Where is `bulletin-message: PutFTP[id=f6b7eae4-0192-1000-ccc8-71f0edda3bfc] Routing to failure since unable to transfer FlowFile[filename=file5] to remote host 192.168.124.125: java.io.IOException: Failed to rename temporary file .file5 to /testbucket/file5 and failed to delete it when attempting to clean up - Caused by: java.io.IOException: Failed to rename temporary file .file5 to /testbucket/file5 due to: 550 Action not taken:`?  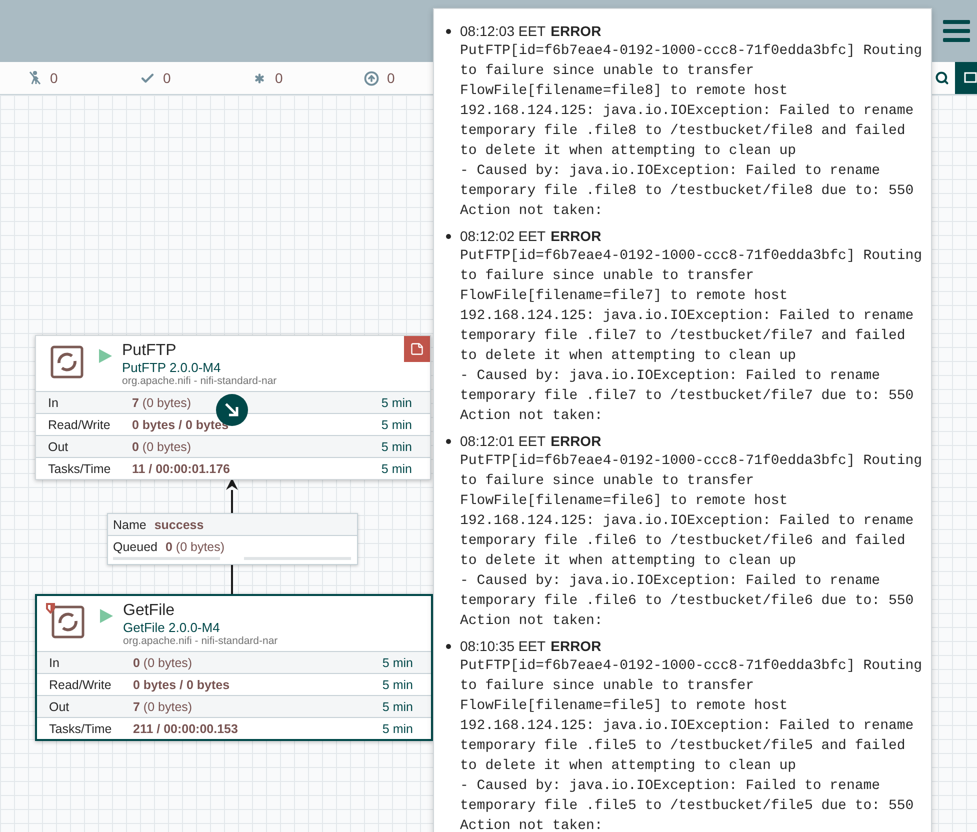
bulletin-message: PutFTP[id=f6b7eae4-0192-1000-ccc8-71f0edda3bfc] Routing to failure since unable to transfer FlowFile[filename=file5] to remote host 192.168.124.125: java.io.IOException: Failed to rename temporary file .file5 to /testbucket/file5 and failed to delete it when attempting to clean up - Caused by: java.io.IOException: Failed to rename temporary file .file5 to /testbucket/file5 due to: 550 Action not taken: is located at coordinates (692, 744).